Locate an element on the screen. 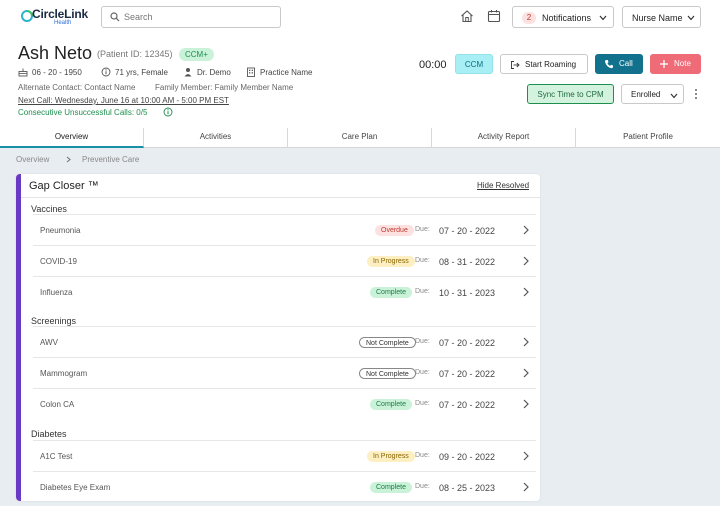  brand-subtitle: Health is located at coordinates (63, 23).